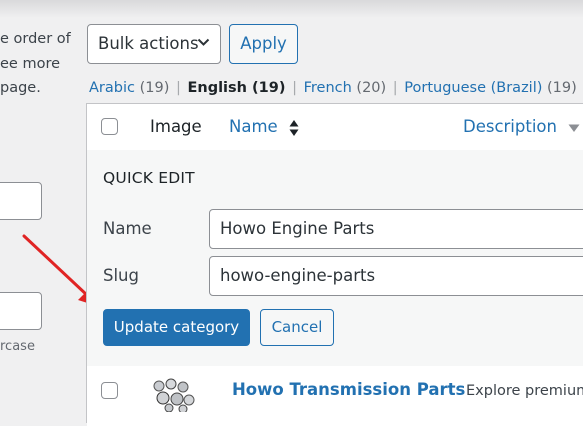 This screenshot has width=583, height=426. I want to click on table-header: Image Name Description, so click(335, 127).